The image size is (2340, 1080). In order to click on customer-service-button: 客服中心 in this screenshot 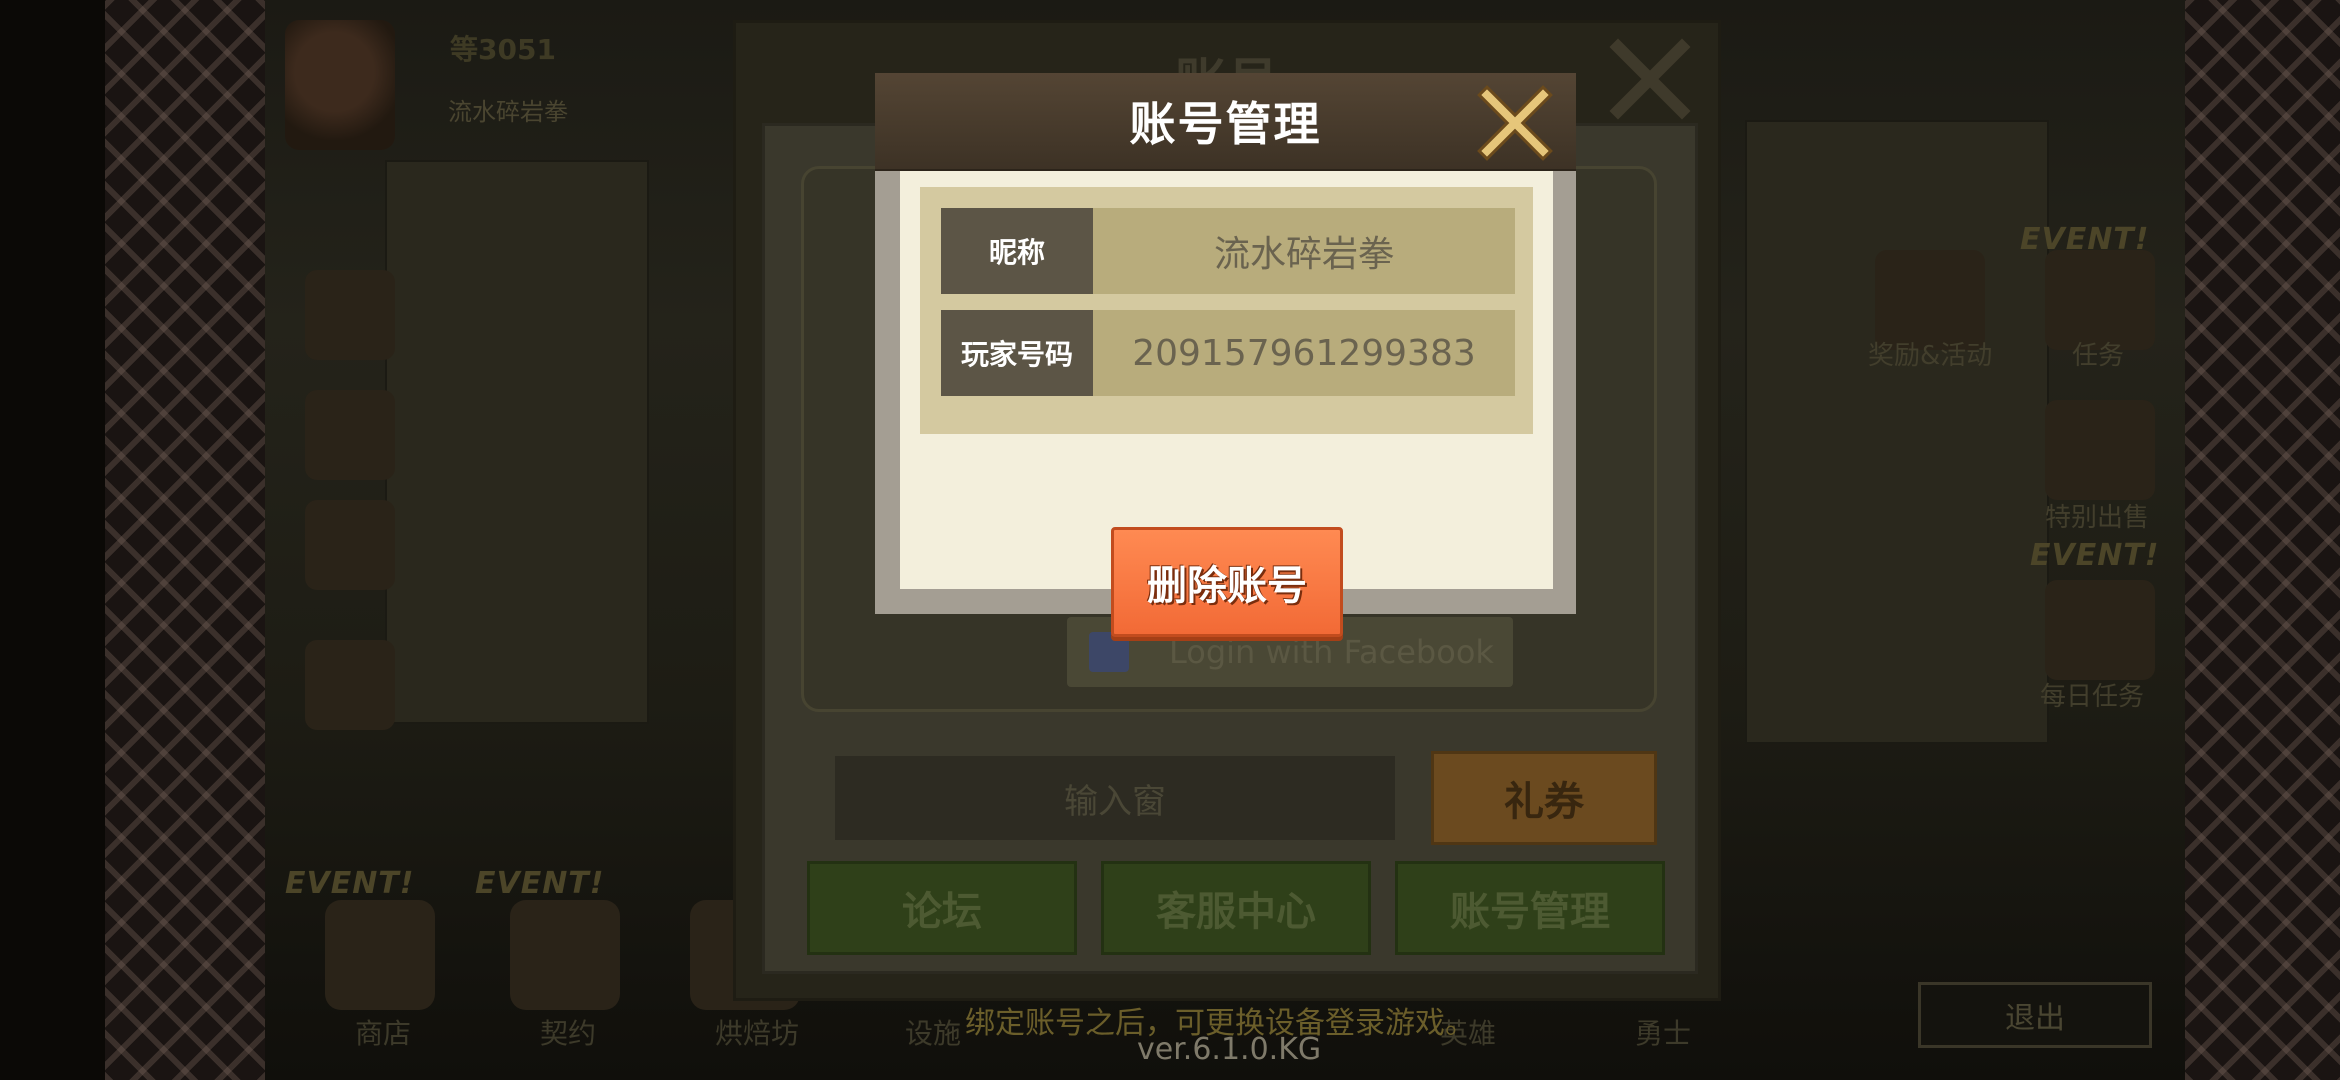, I will do `click(1236, 908)`.